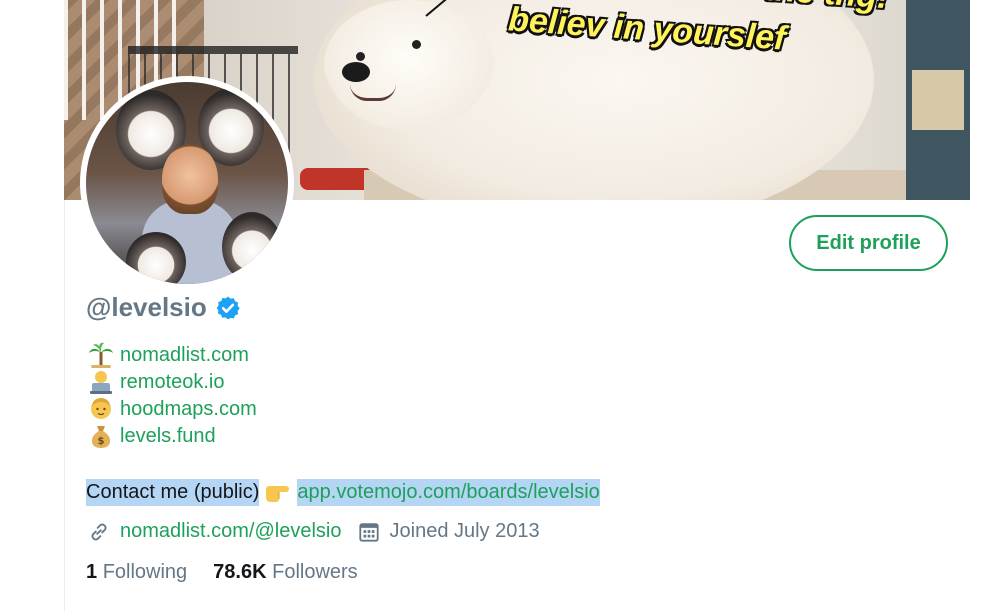 Image resolution: width=1000 pixels, height=611 pixels. I want to click on person-icon, so click(101, 408).